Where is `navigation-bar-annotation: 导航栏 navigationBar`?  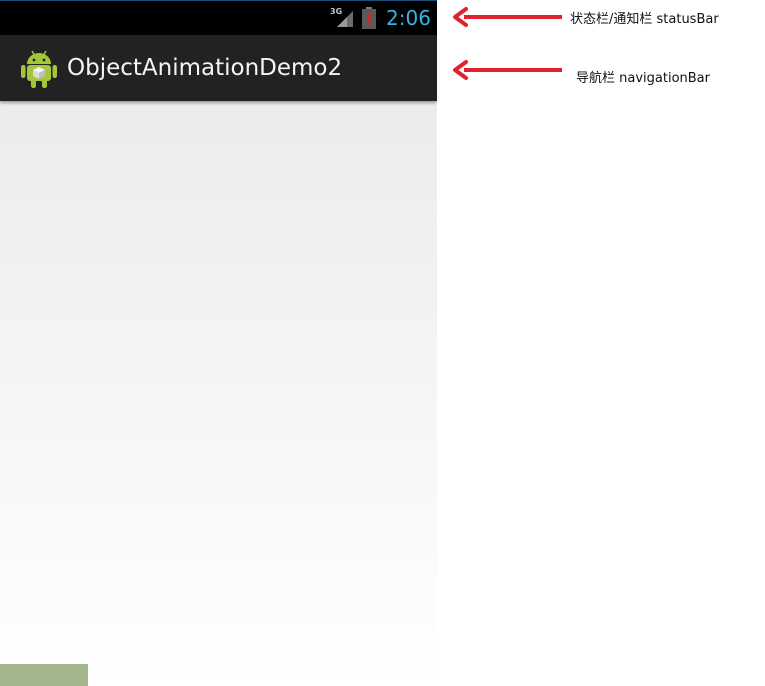
navigation-bar-annotation: 导航栏 navigationBar is located at coordinates (643, 78).